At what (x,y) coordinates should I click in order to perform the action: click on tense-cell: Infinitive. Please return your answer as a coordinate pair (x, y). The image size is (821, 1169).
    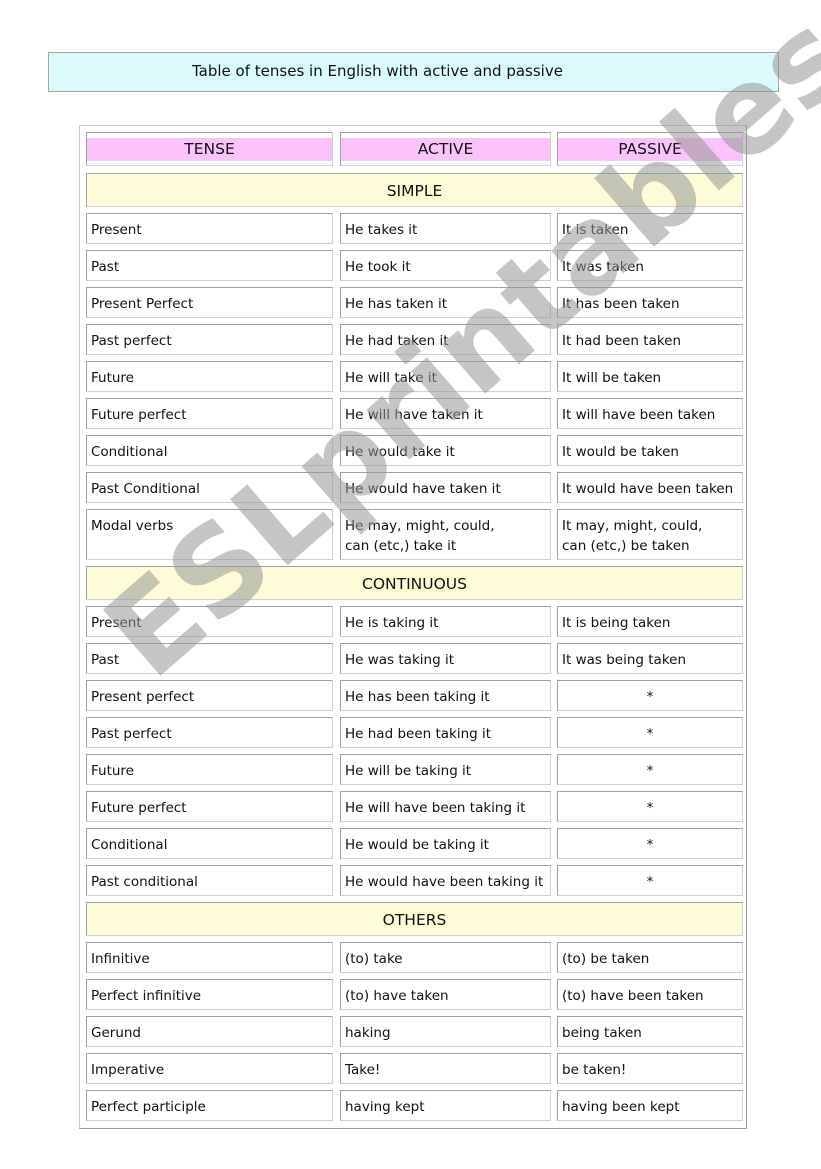
    Looking at the image, I should click on (209, 957).